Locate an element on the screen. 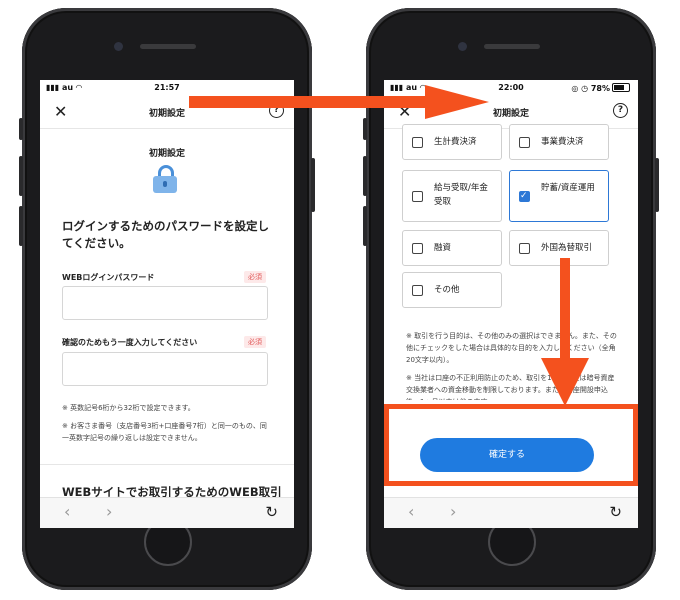 Image resolution: width=680 pixels, height=600 pixels. option-salary-pension: 給与受取/年金受取 is located at coordinates (452, 196).